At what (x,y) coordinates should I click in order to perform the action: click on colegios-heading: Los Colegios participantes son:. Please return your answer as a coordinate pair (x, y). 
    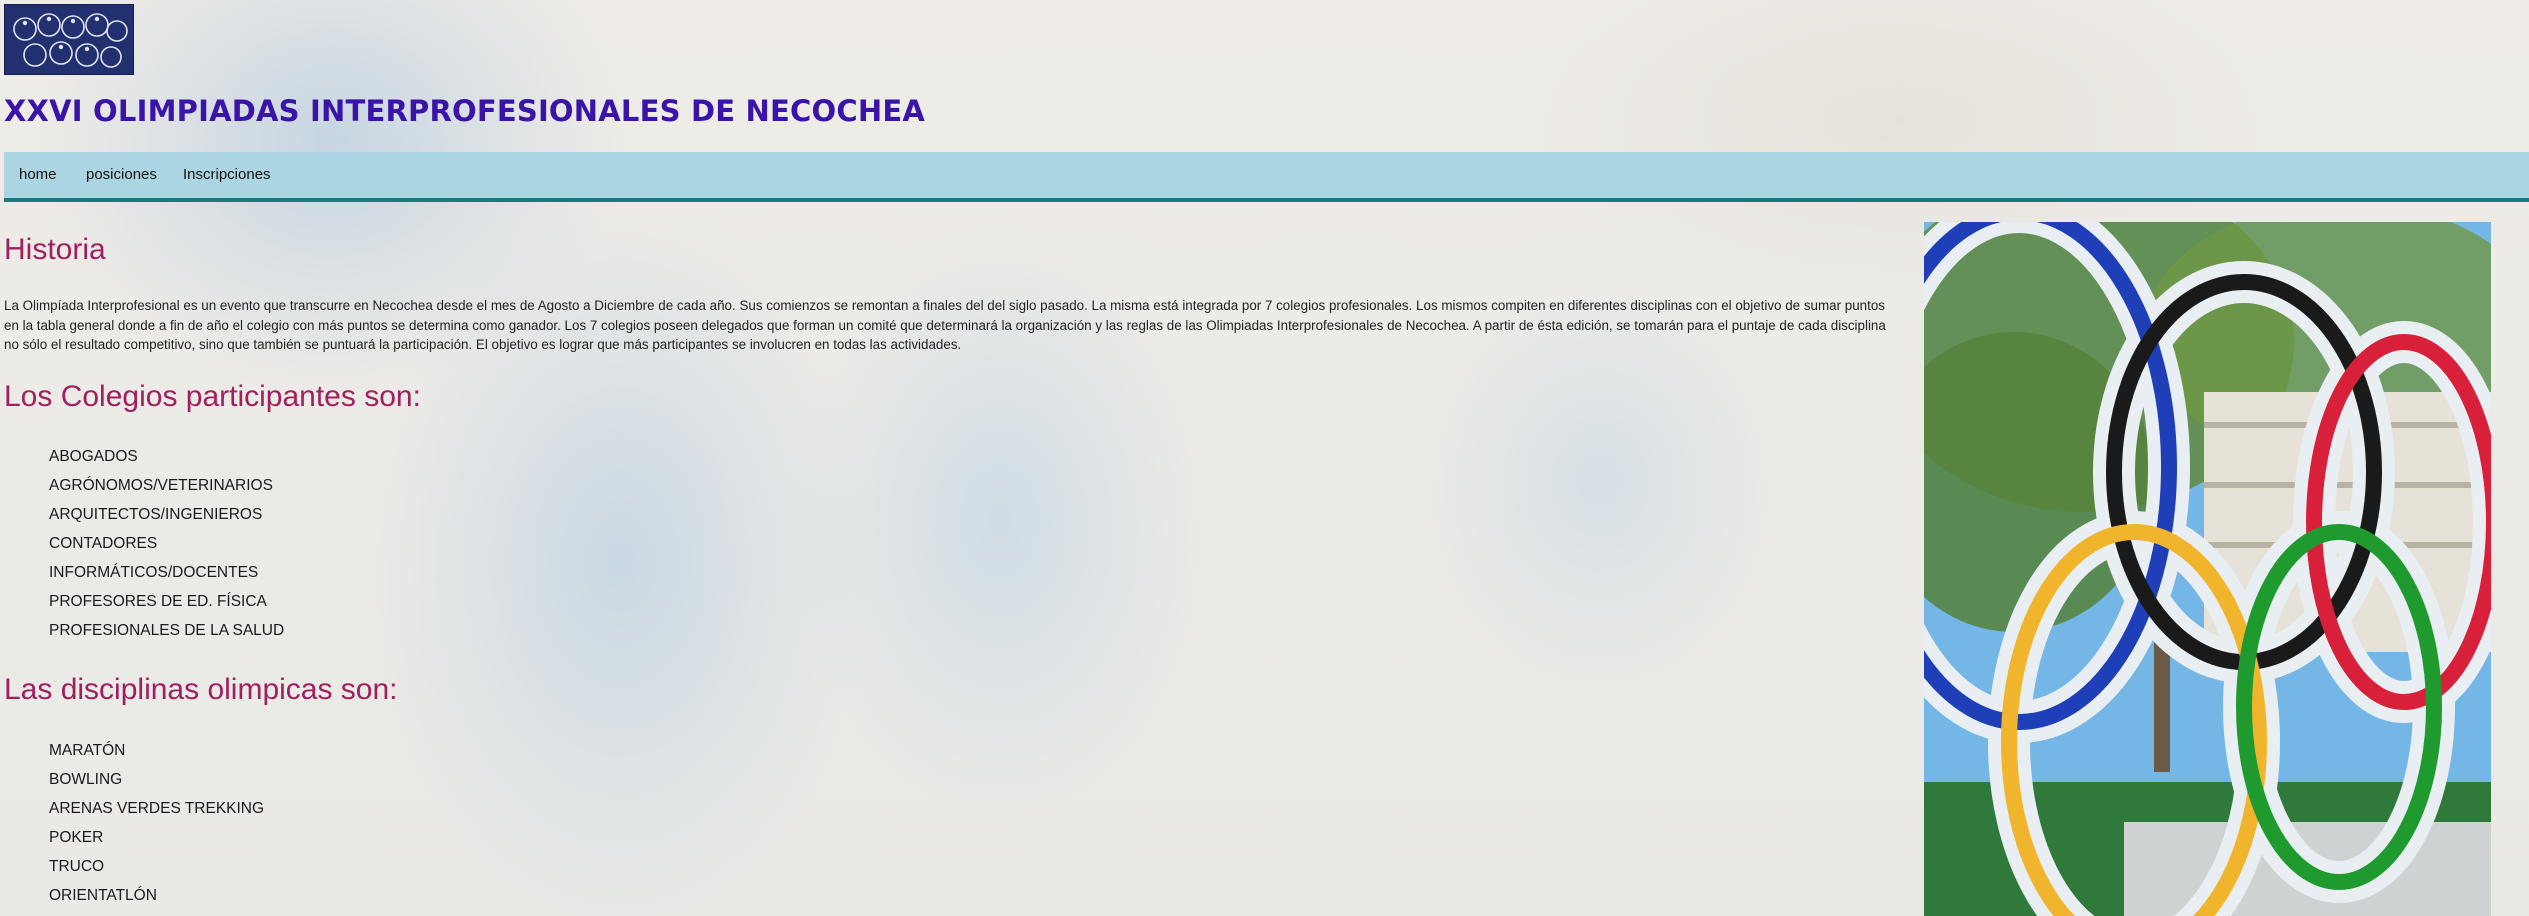
    Looking at the image, I should click on (212, 396).